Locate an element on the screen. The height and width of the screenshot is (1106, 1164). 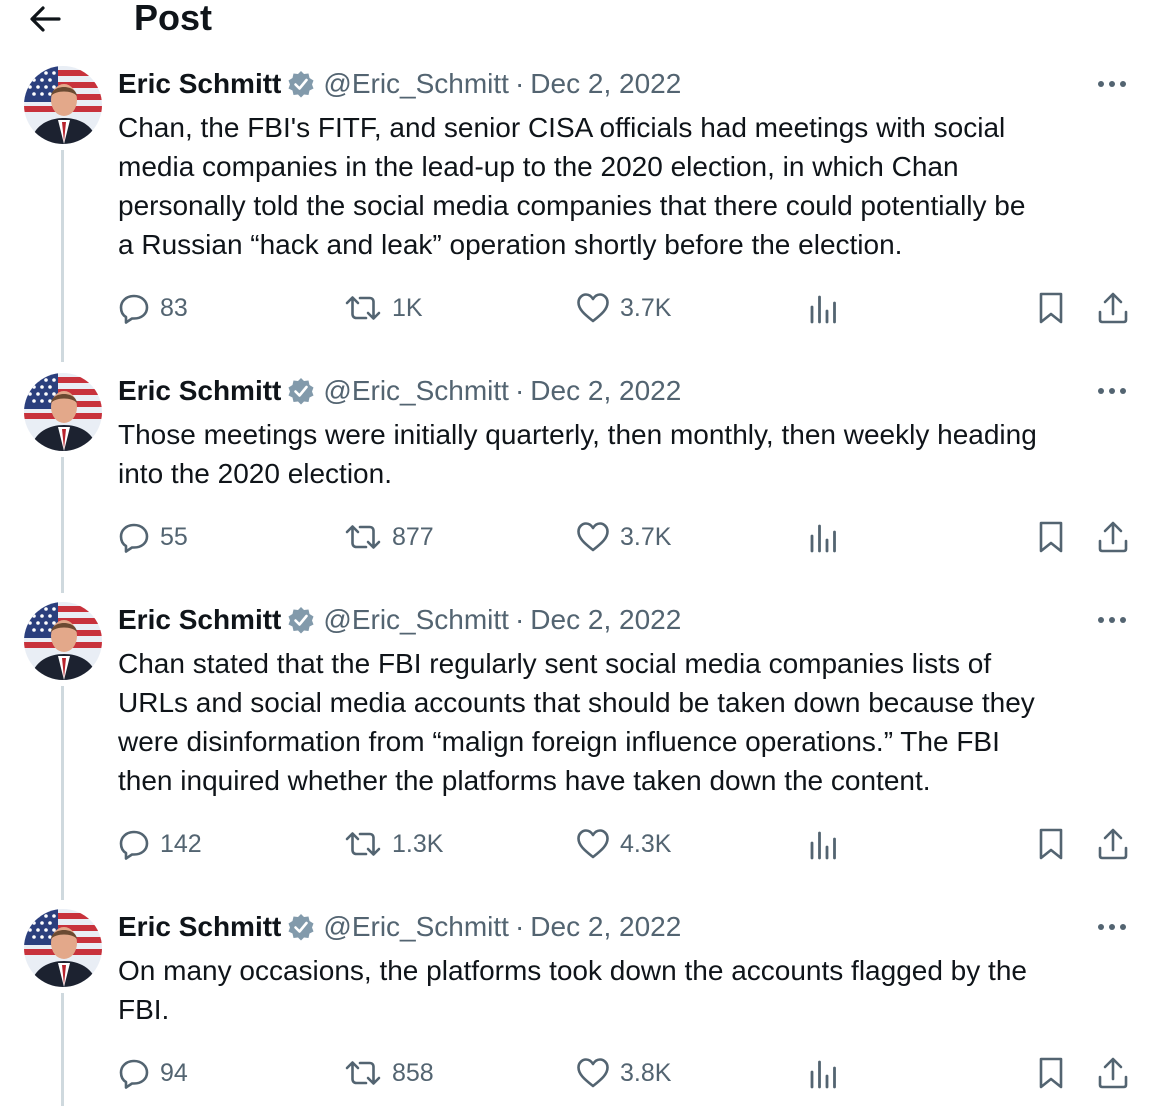
reply-count: 94 is located at coordinates (174, 1072).